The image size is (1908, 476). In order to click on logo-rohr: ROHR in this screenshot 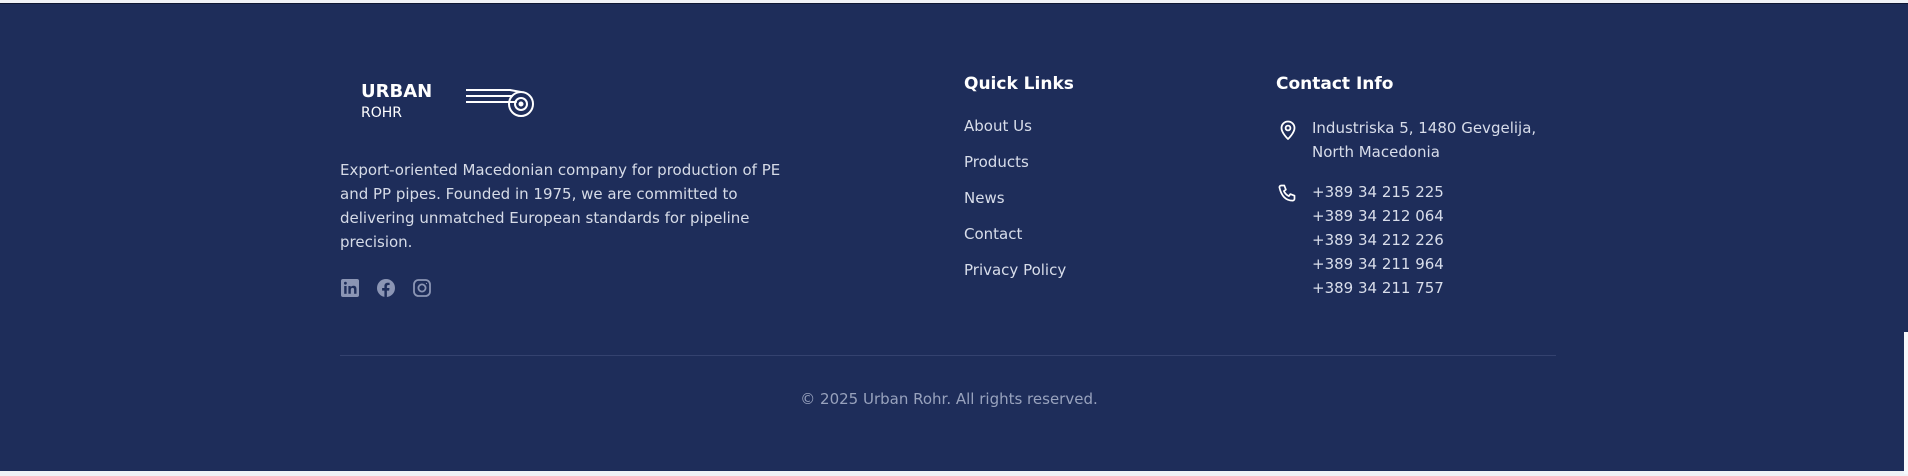, I will do `click(382, 113)`.